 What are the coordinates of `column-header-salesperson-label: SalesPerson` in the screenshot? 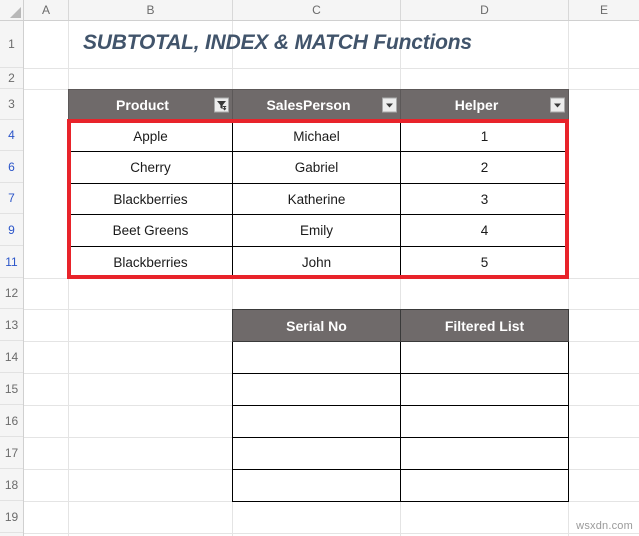 It's located at (308, 105).